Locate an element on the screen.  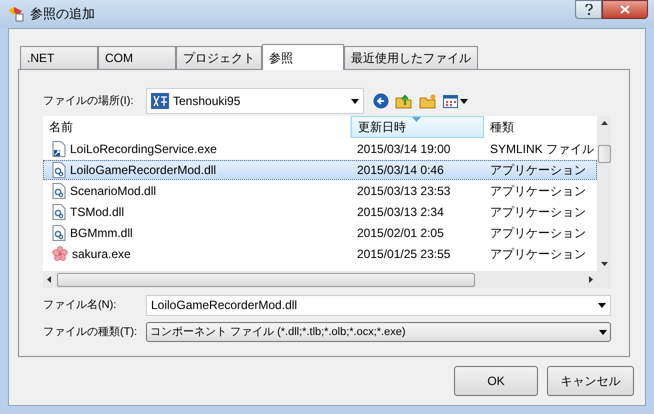
horizontal-scrollbar is located at coordinates (327, 279).